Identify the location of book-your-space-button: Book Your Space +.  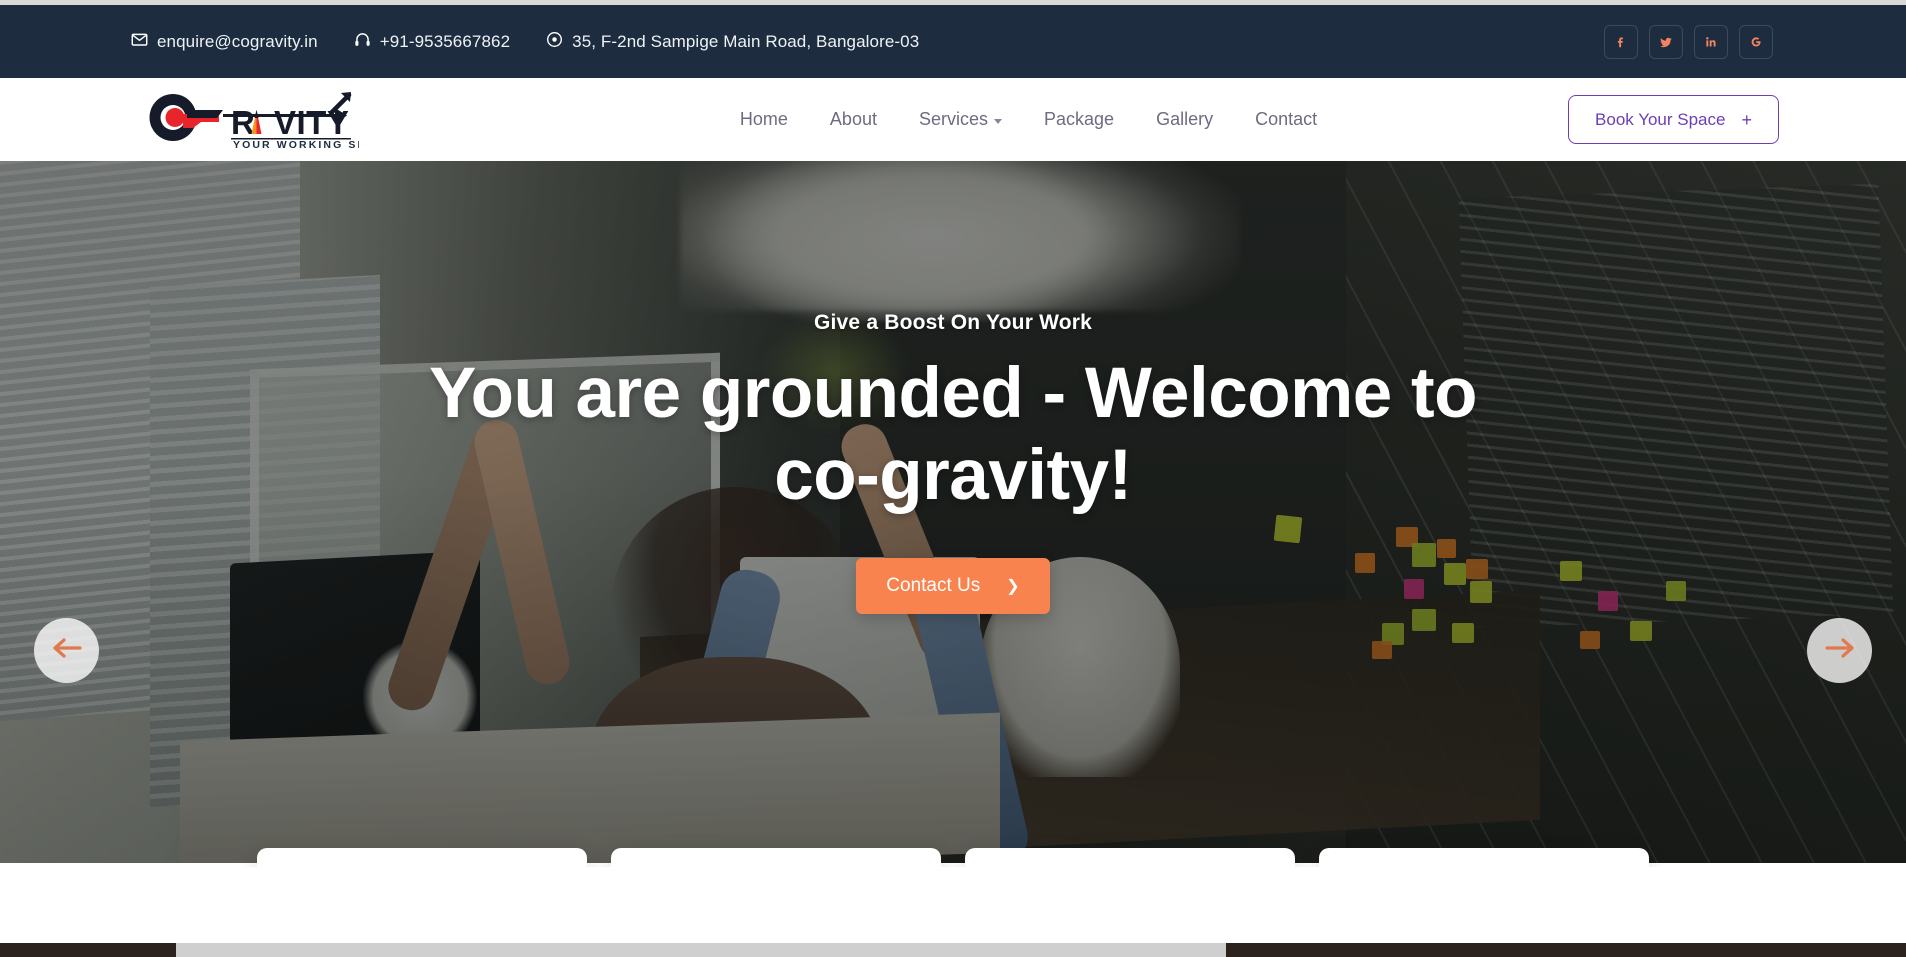
(1673, 119).